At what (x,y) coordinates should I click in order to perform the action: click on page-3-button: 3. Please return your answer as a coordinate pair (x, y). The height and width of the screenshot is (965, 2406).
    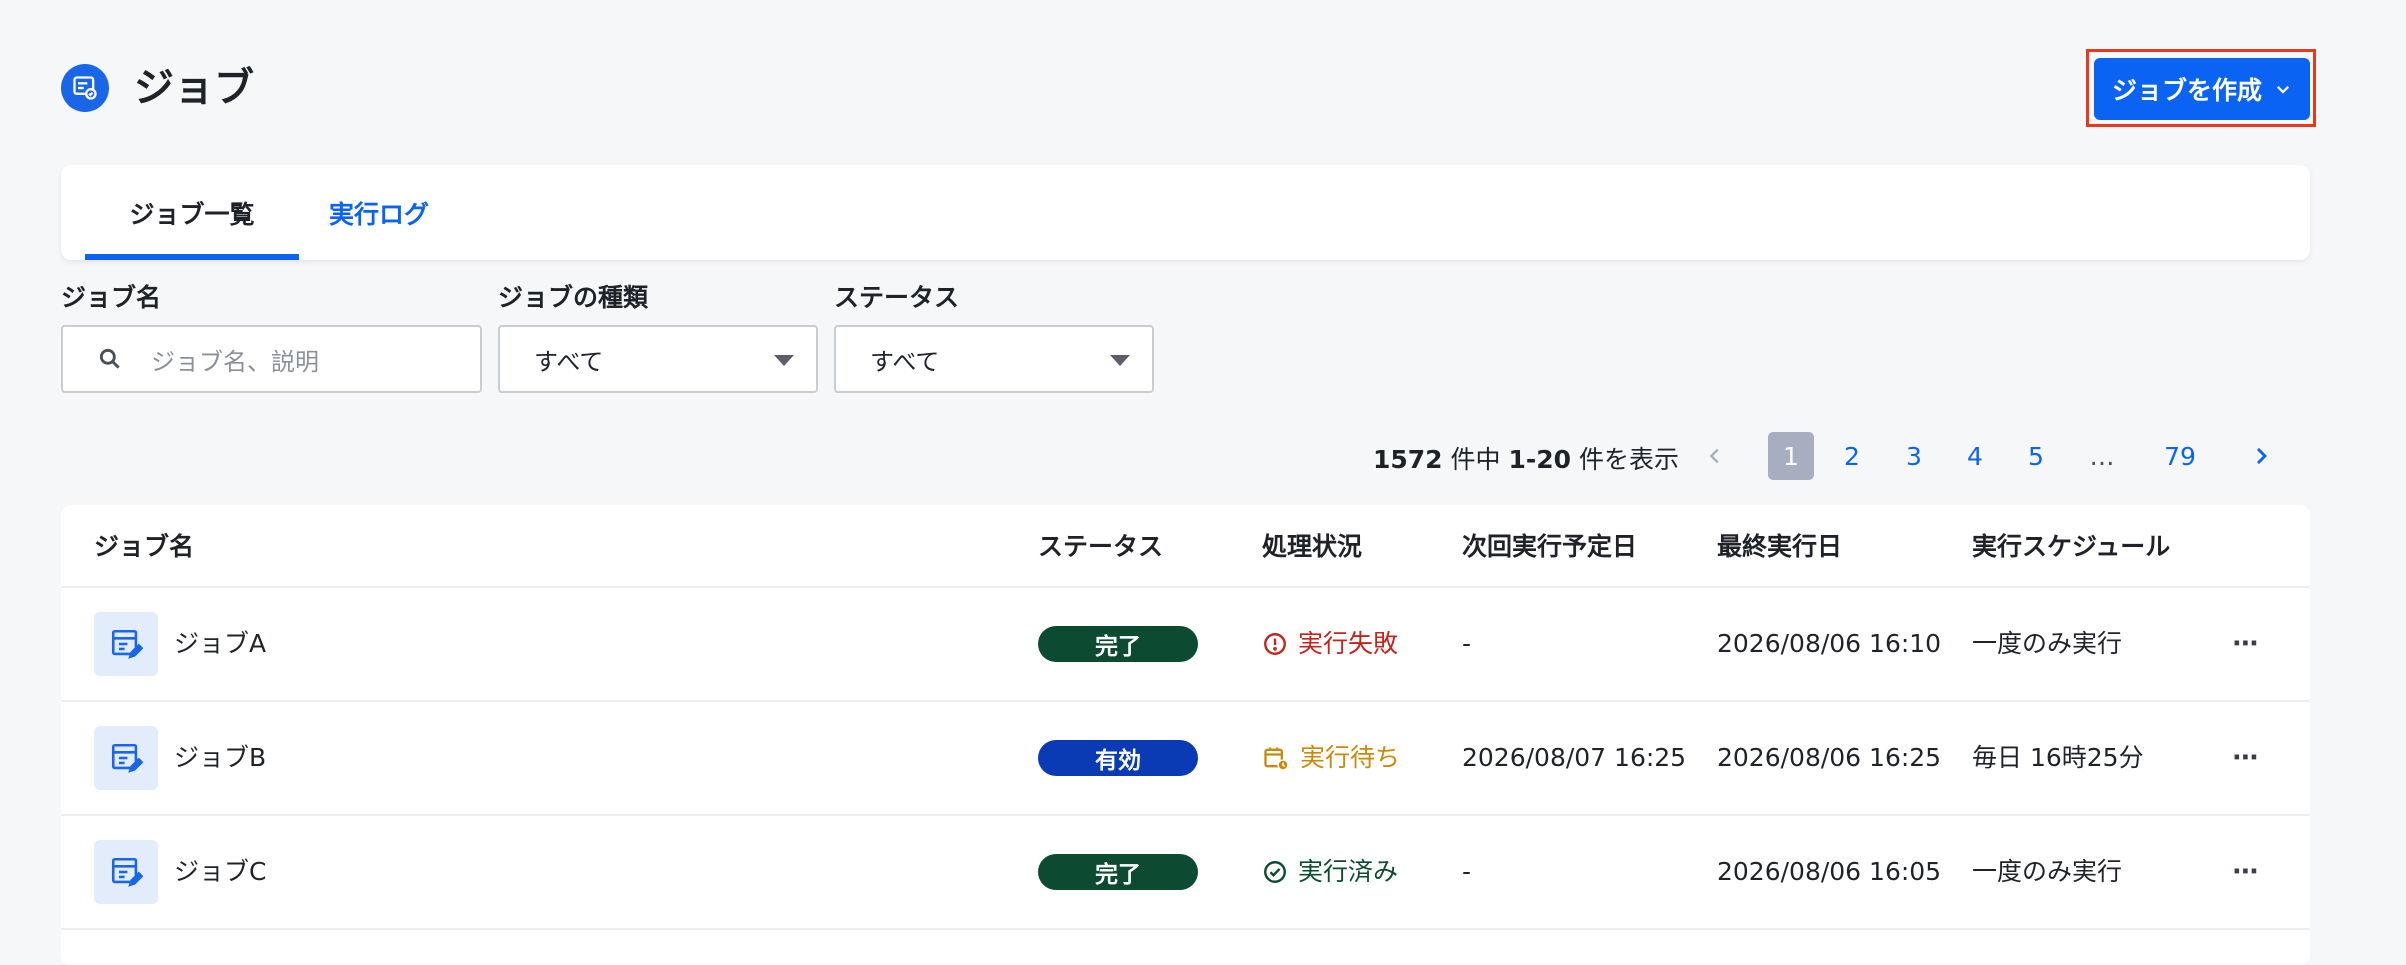
    Looking at the image, I should click on (1914, 456).